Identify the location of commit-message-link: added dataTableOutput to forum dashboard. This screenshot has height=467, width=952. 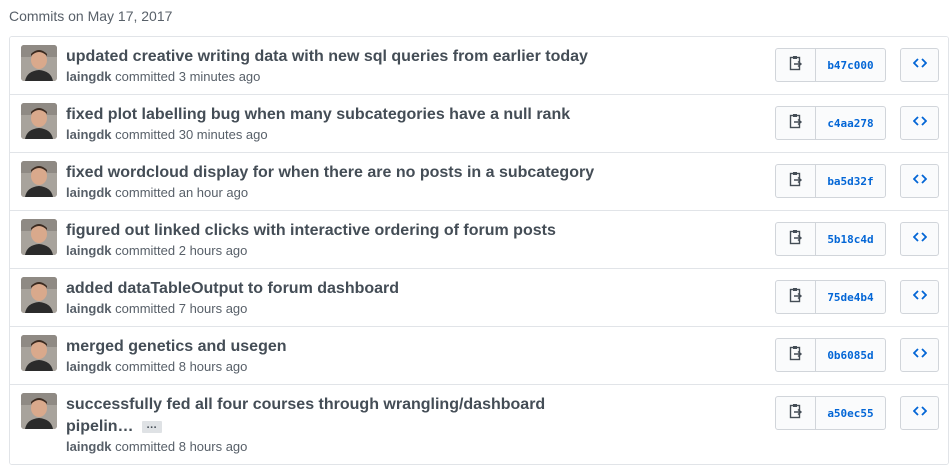
(346, 289).